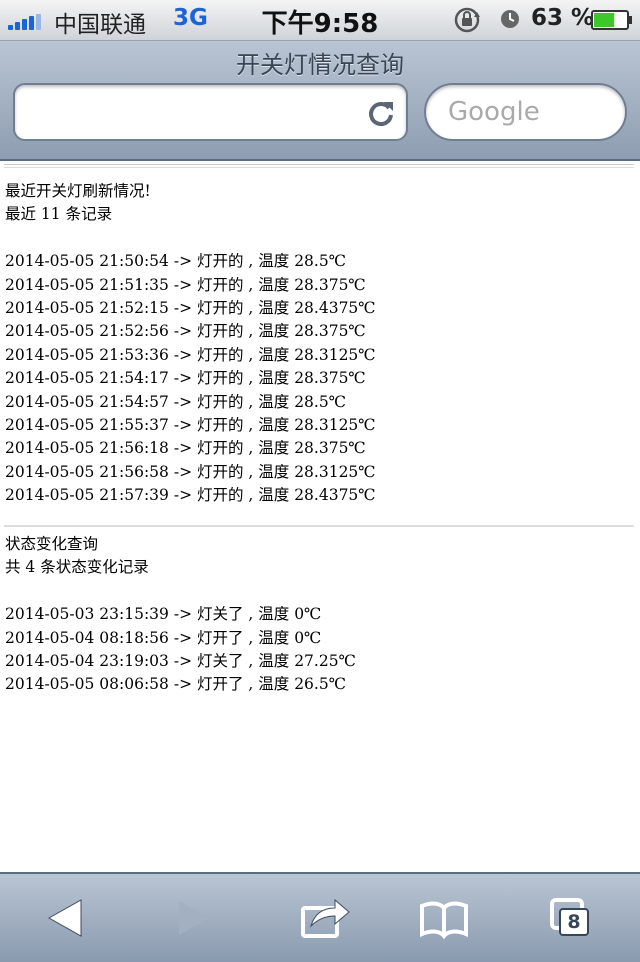 The height and width of the screenshot is (962, 640). What do you see at coordinates (611, 20) in the screenshot?
I see `battery-icon` at bounding box center [611, 20].